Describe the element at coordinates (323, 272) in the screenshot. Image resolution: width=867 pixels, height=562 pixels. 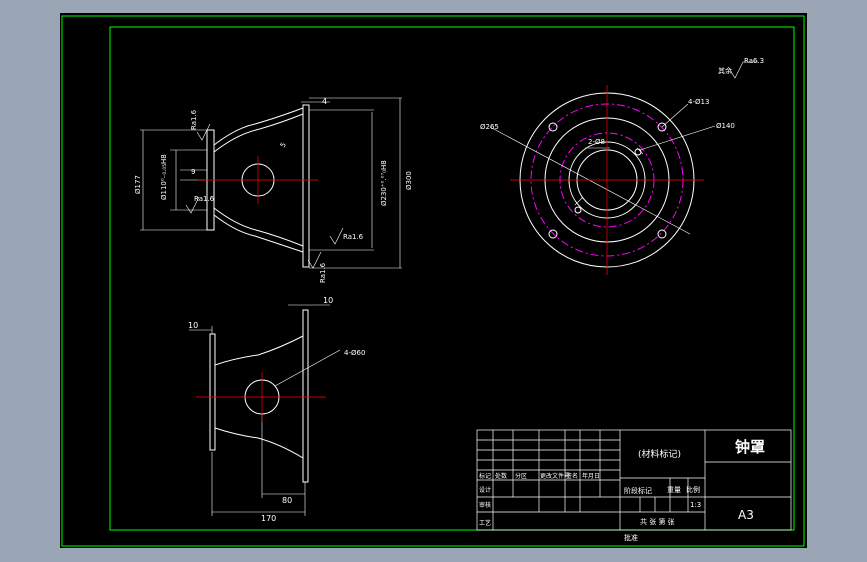
I see `side-roughness-bottom: Ra1.6` at that location.